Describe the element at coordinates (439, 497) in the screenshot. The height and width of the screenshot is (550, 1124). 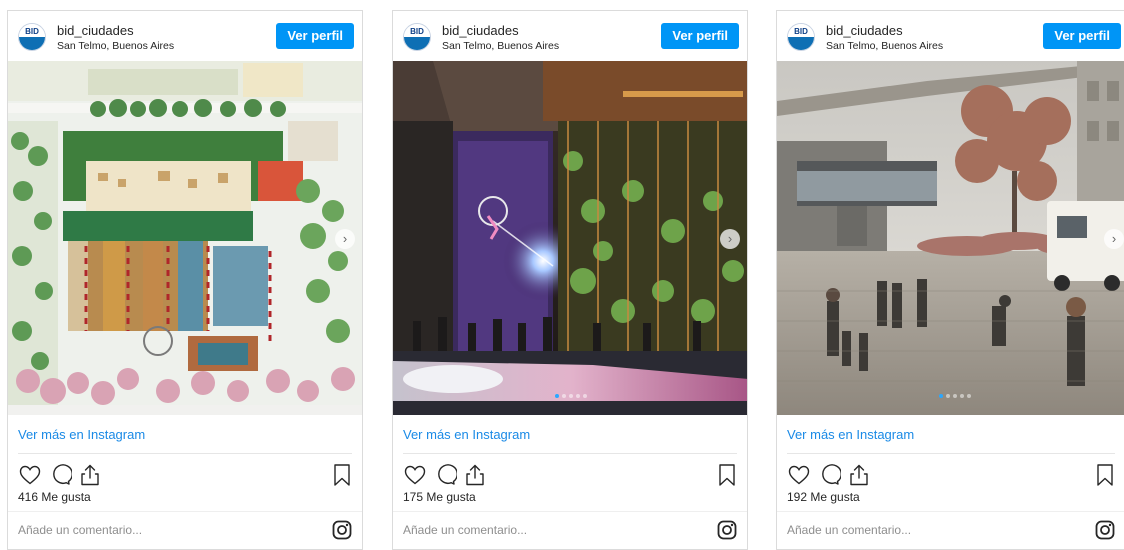
I see `like-count: 175 Me gusta` at that location.